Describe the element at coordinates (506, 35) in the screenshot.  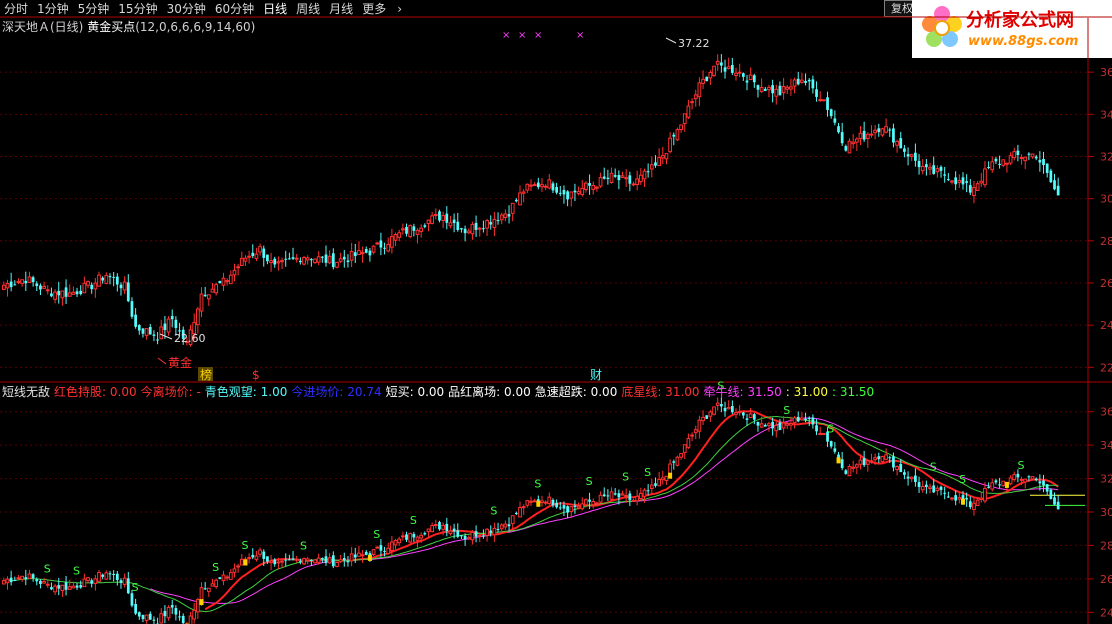
I see `cross-mark: ×` at that location.